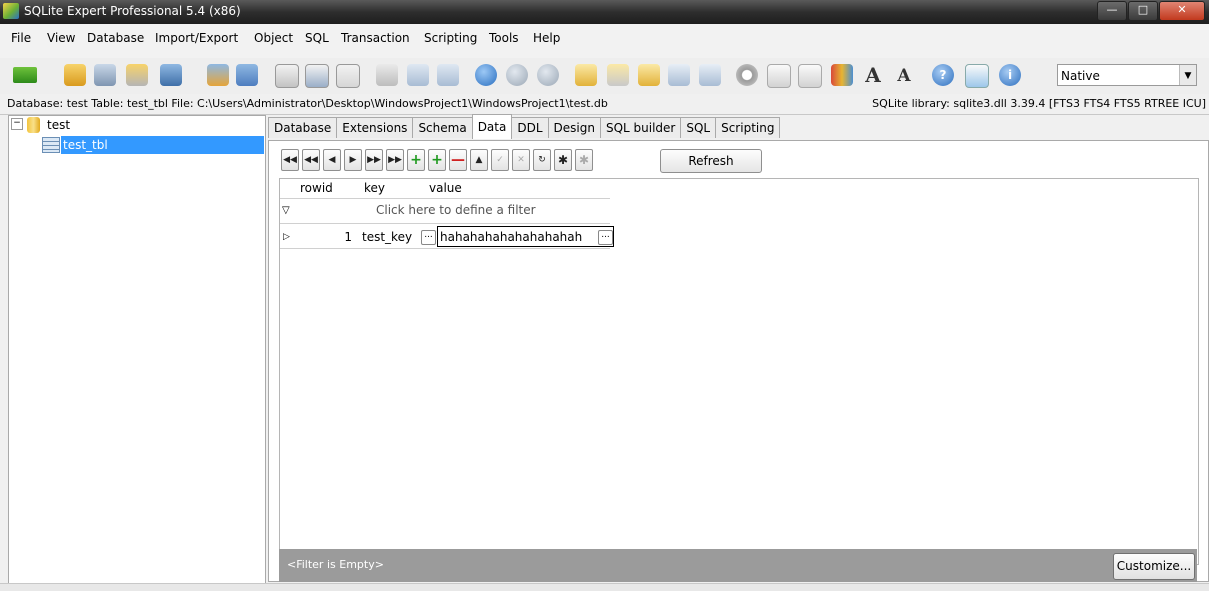  I want to click on window-icon, so click(977, 76).